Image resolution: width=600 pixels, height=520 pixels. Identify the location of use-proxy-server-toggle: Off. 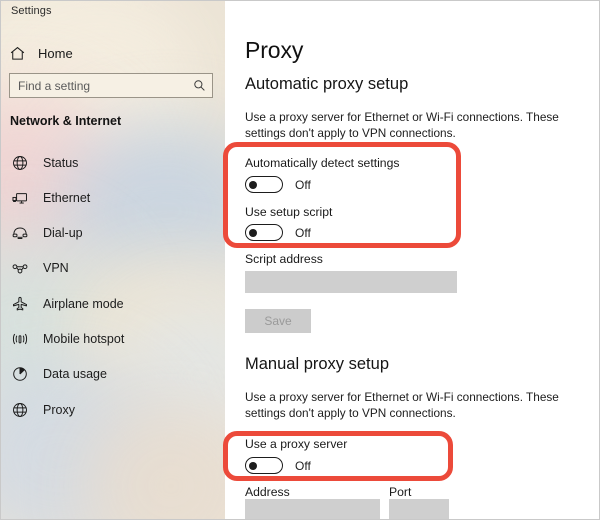
(278, 465).